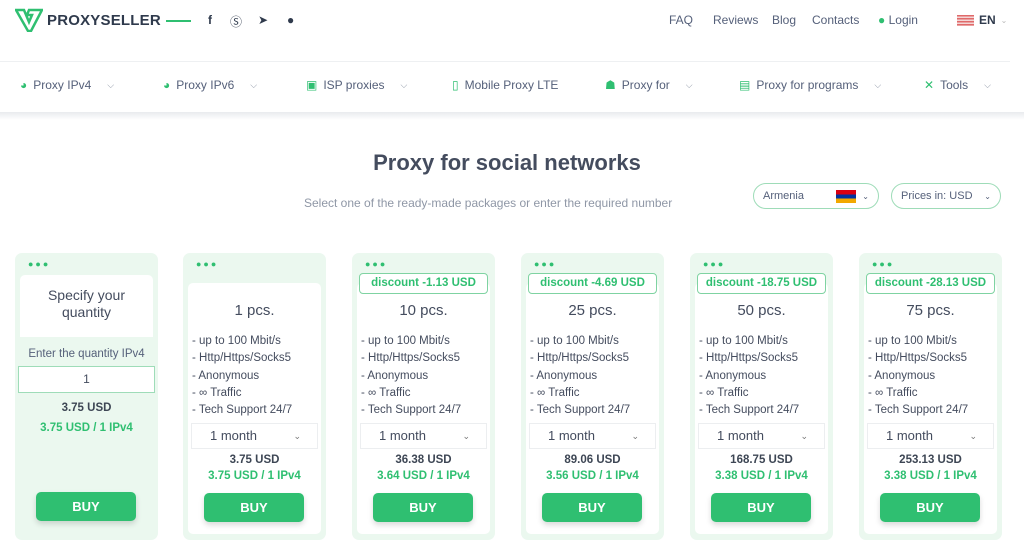  What do you see at coordinates (965, 20) in the screenshot?
I see `us-flag-icon` at bounding box center [965, 20].